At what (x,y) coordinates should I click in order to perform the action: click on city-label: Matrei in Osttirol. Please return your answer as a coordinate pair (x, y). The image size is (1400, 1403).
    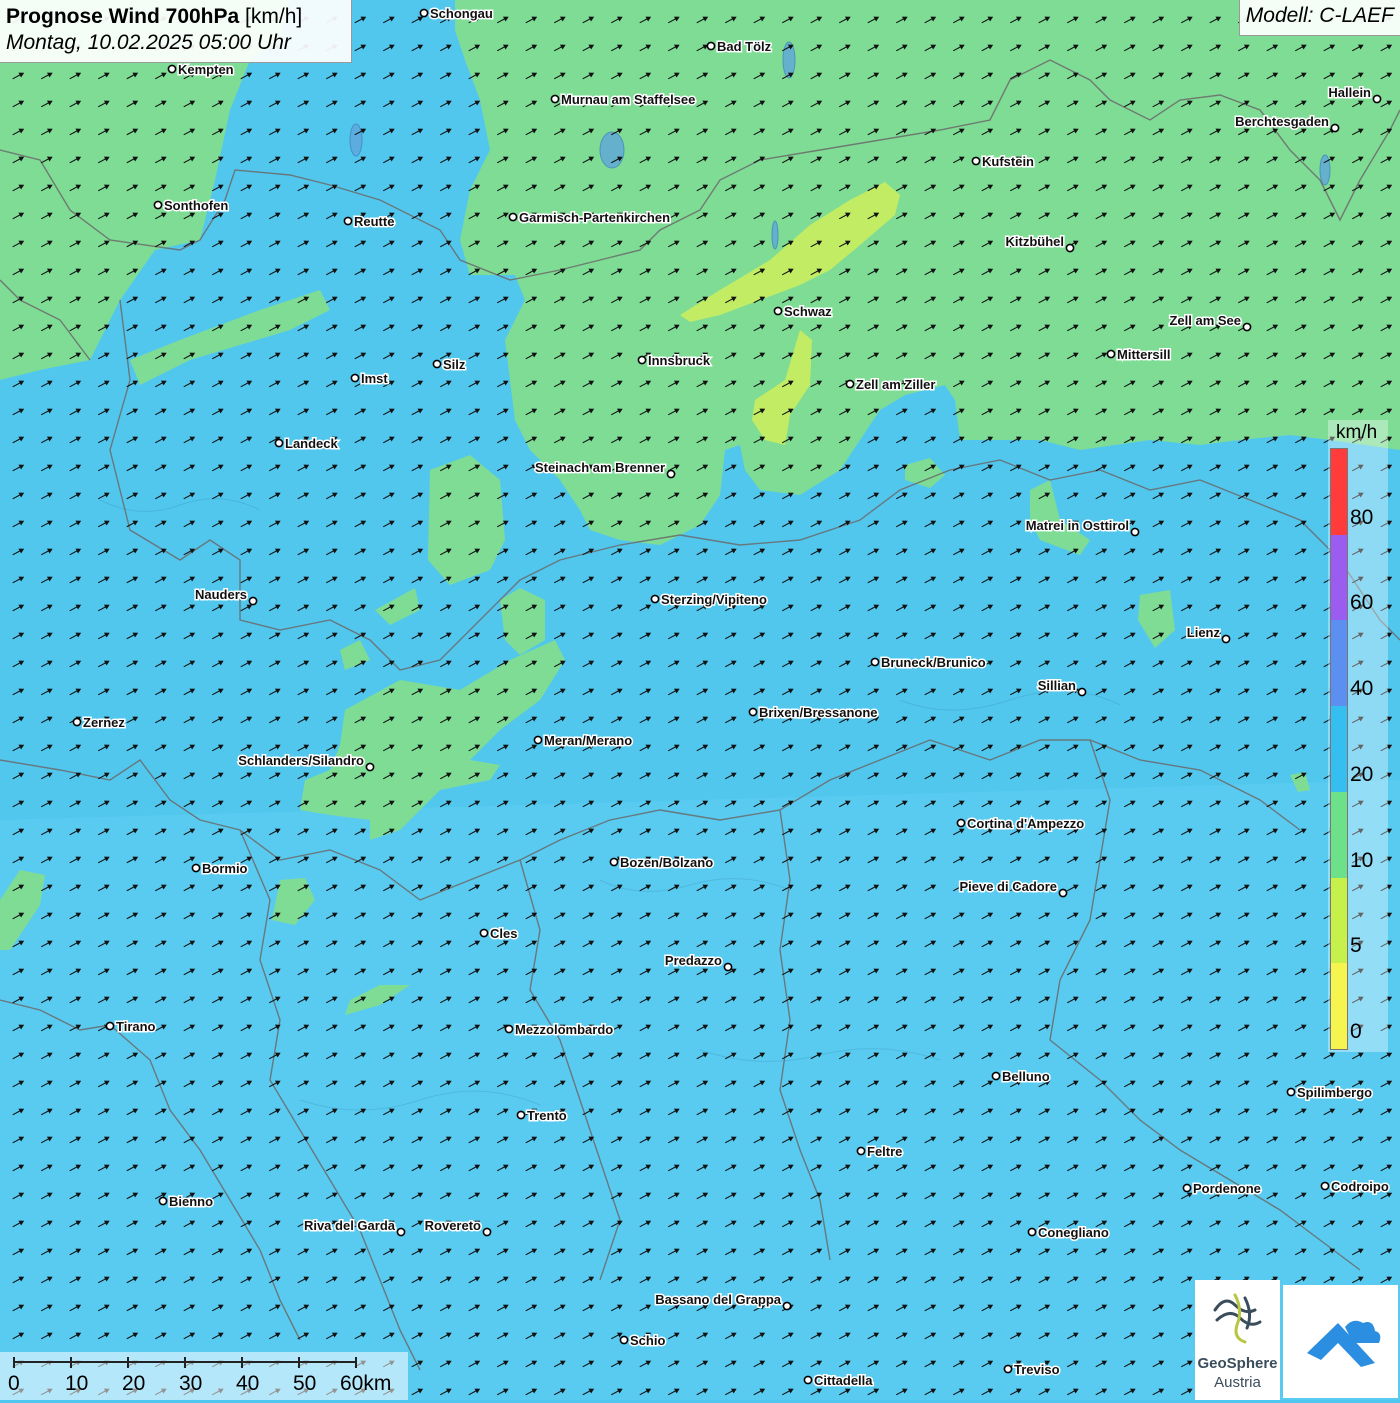
    Looking at the image, I should click on (1077, 525).